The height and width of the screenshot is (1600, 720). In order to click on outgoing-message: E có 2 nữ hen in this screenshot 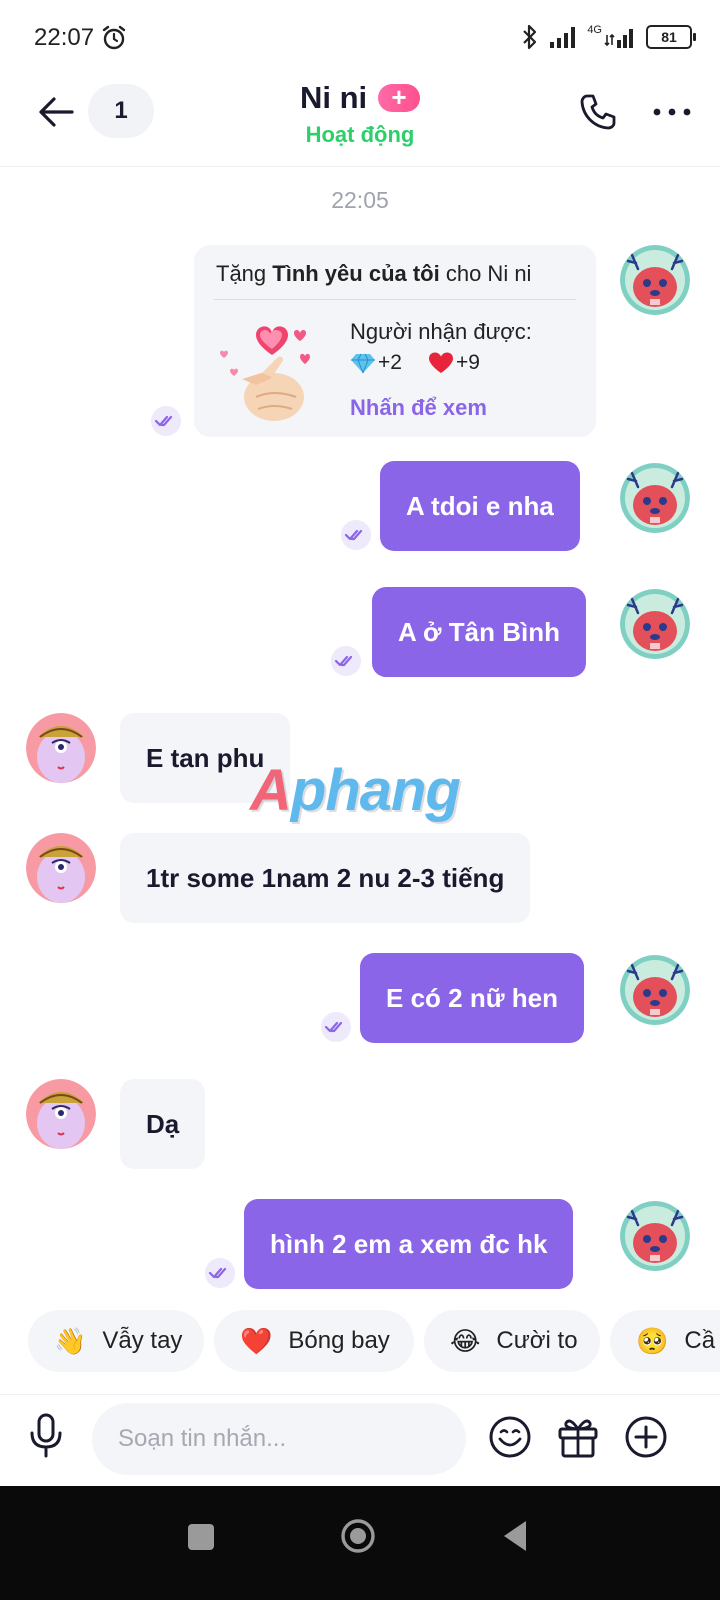, I will do `click(472, 998)`.